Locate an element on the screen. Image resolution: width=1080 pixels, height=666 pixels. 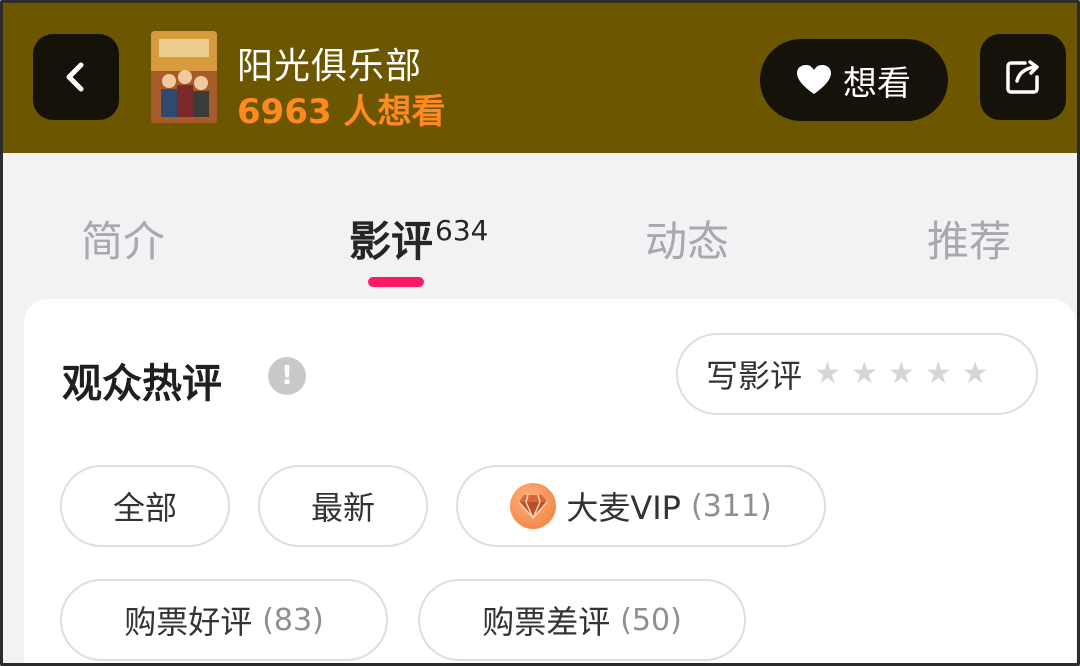
want-button-label: 想看 is located at coordinates (877, 83).